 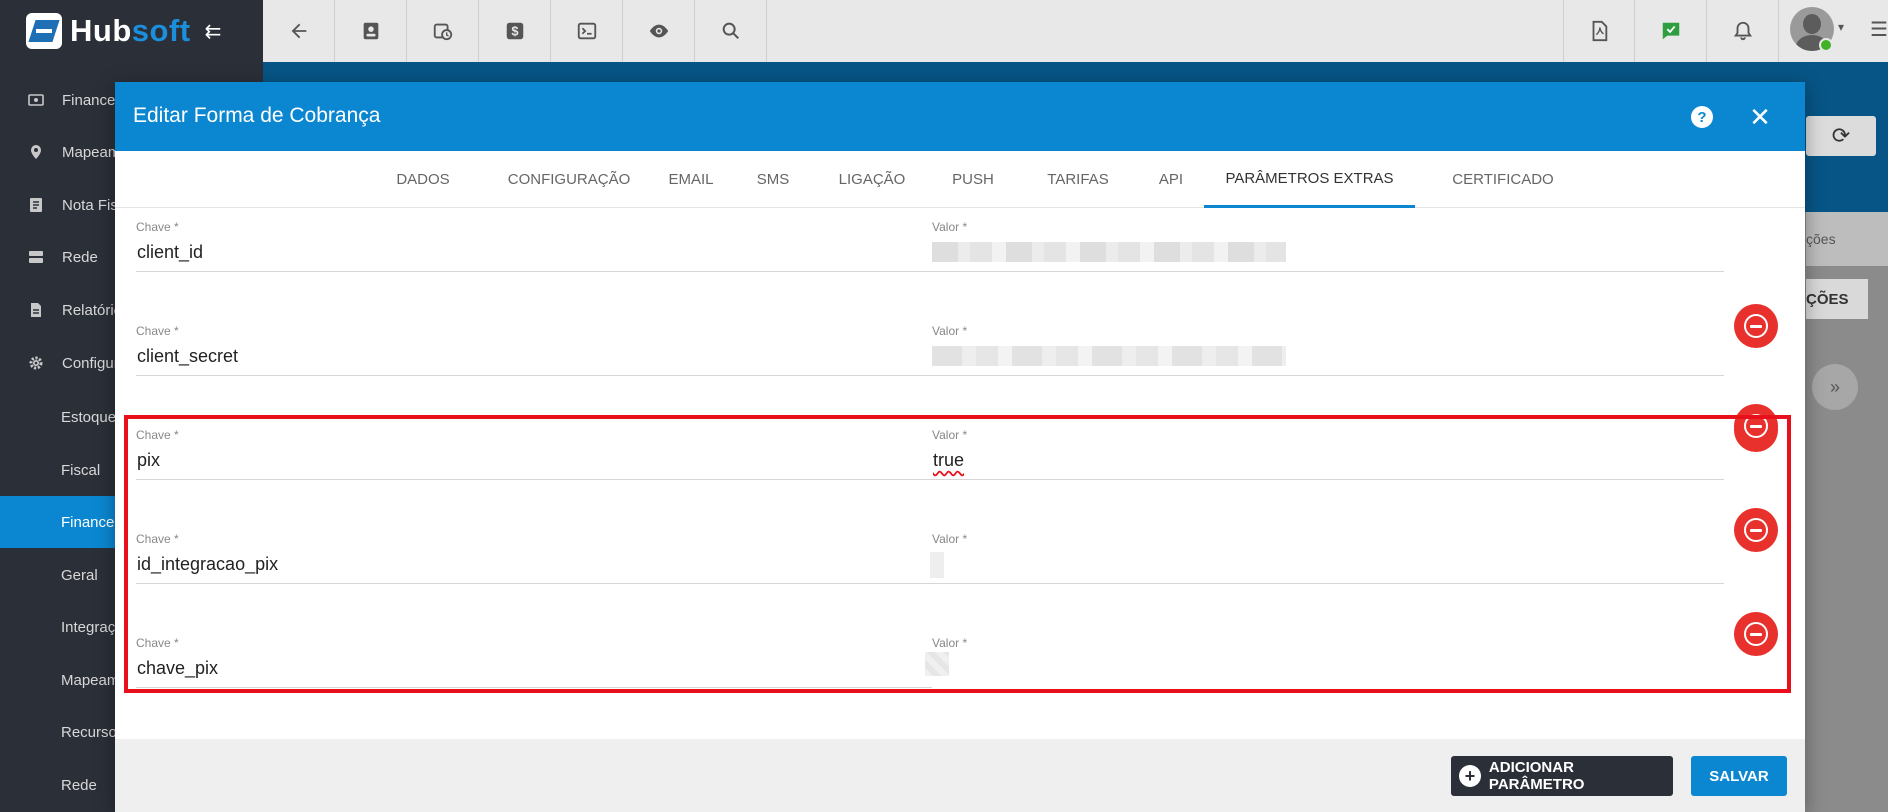 I want to click on contacts-button, so click(x=371, y=31).